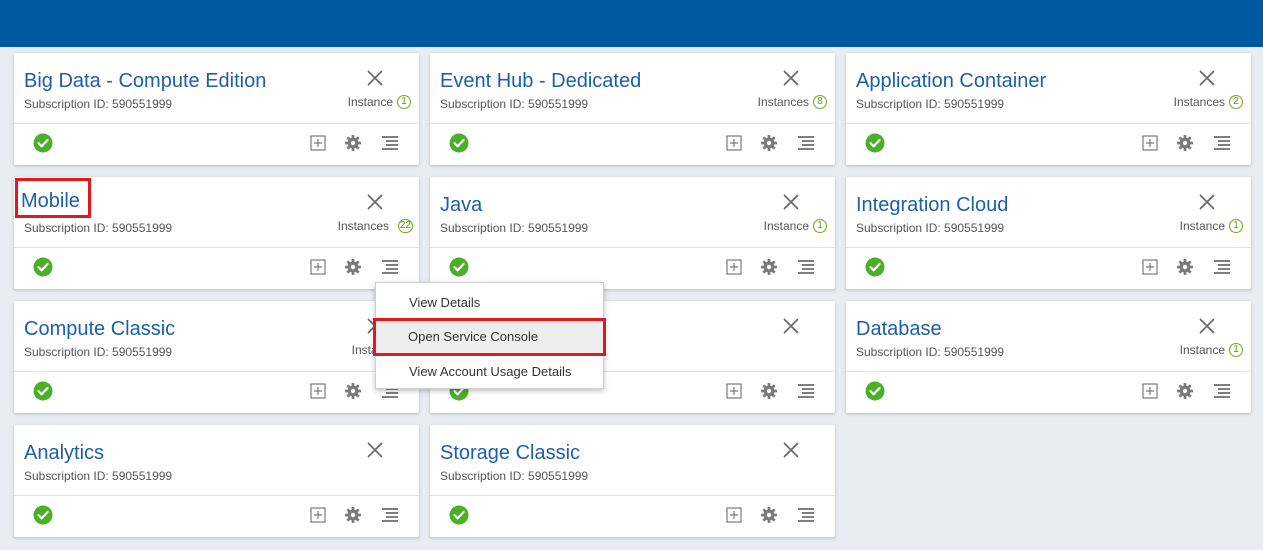  What do you see at coordinates (540, 81) in the screenshot?
I see `card-title: Event Hub - Dedicated` at bounding box center [540, 81].